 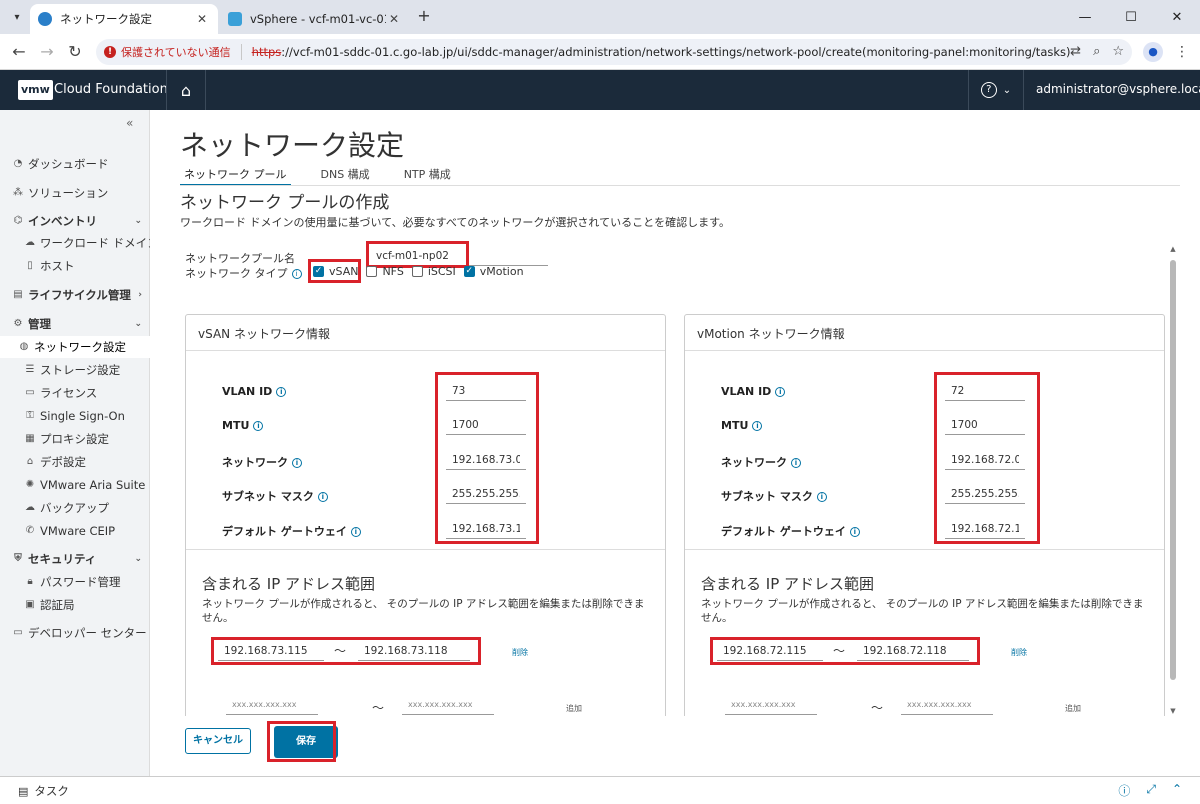 I want to click on back-arrow-icon: ←, so click(x=19, y=52).